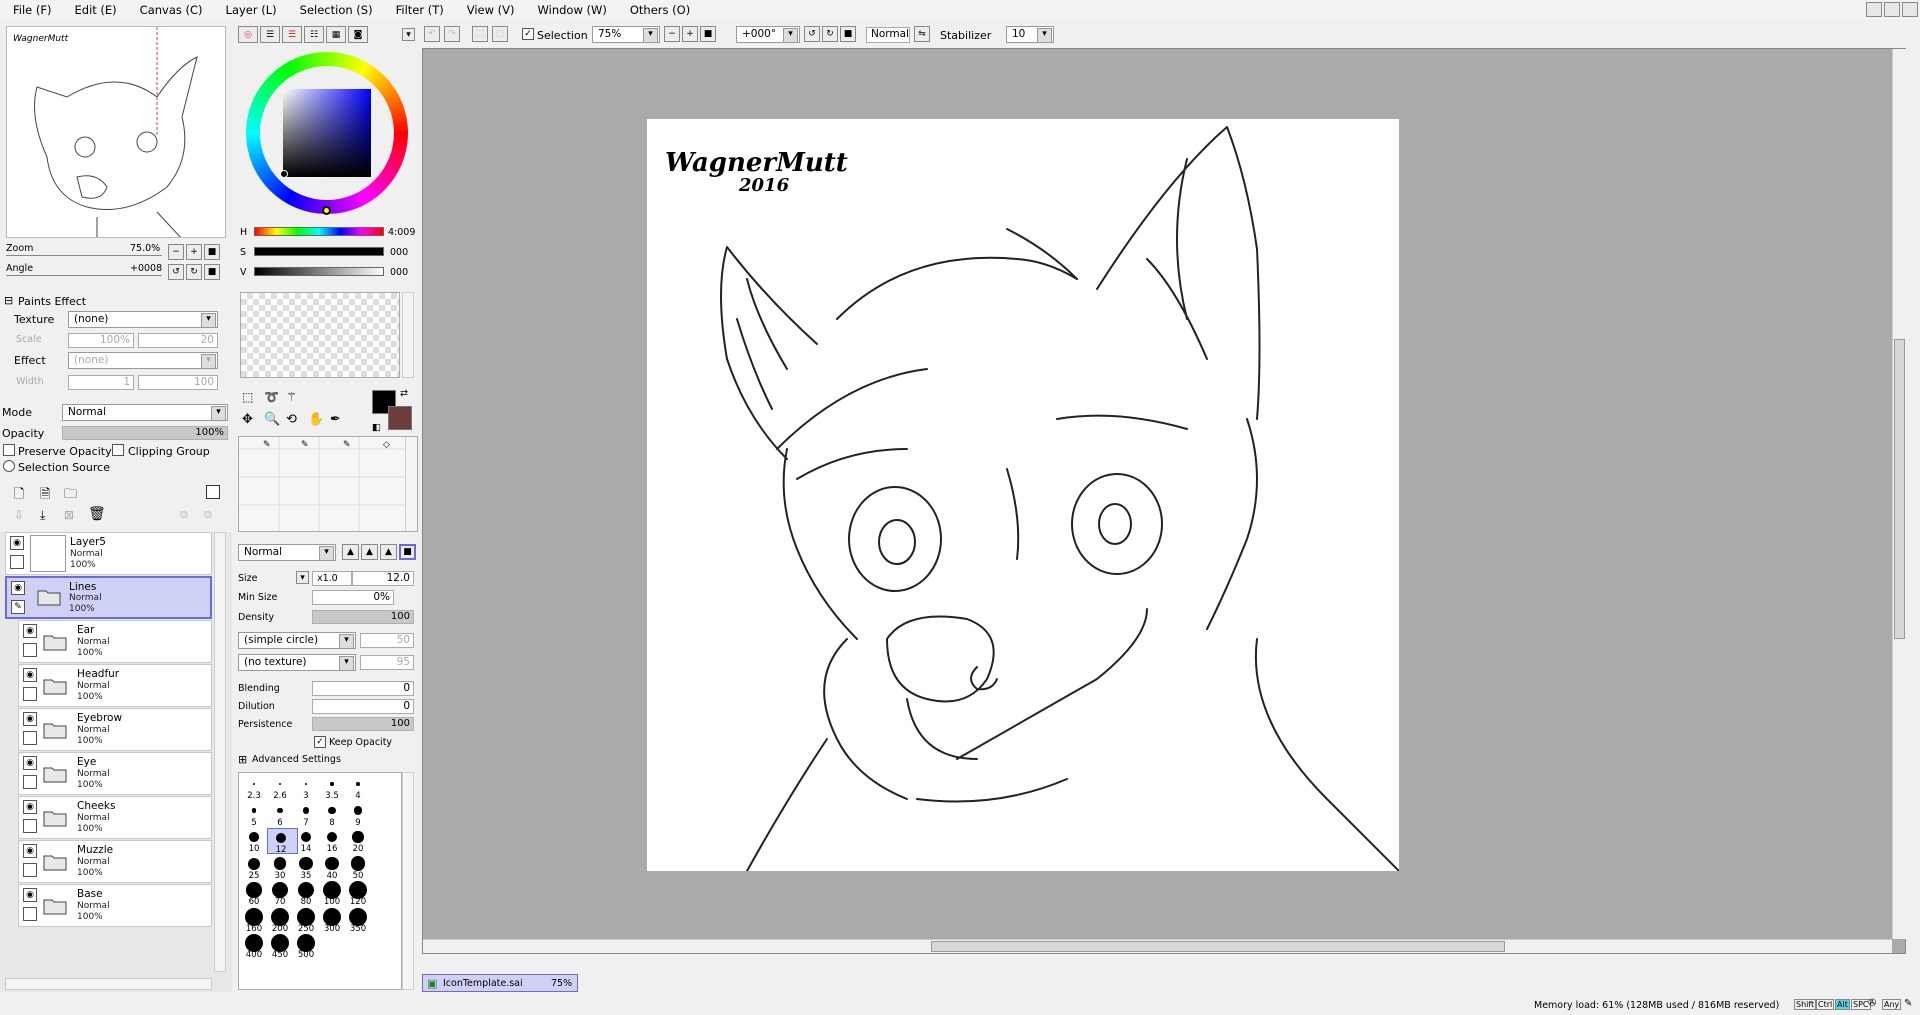 Image resolution: width=1920 pixels, height=1015 pixels. What do you see at coordinates (212, 252) in the screenshot?
I see `zoom-reset-button: ■` at bounding box center [212, 252].